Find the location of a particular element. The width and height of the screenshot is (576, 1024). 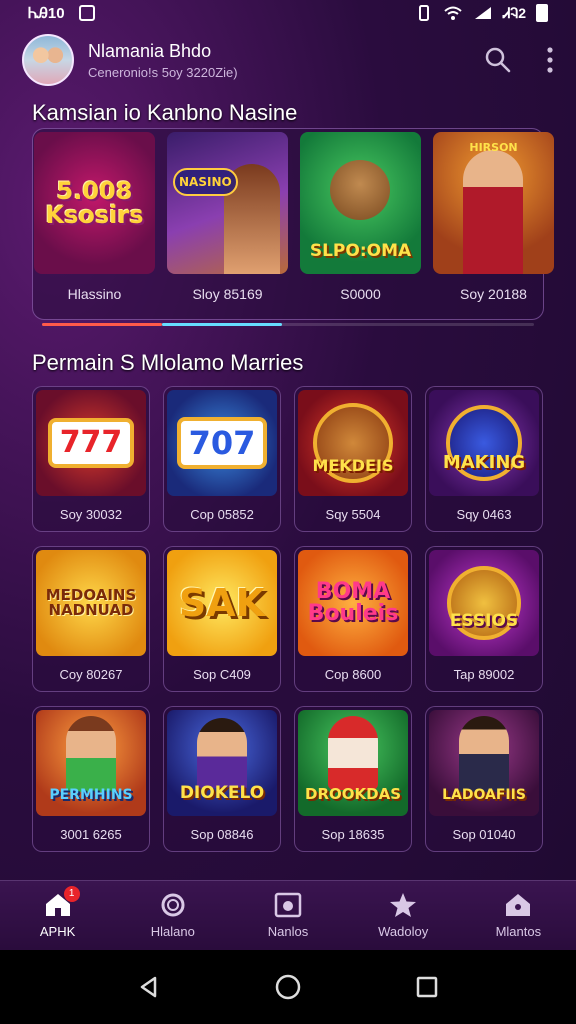

featured-card: 5.008 Ksosirs Hlassino is located at coordinates (94, 217).